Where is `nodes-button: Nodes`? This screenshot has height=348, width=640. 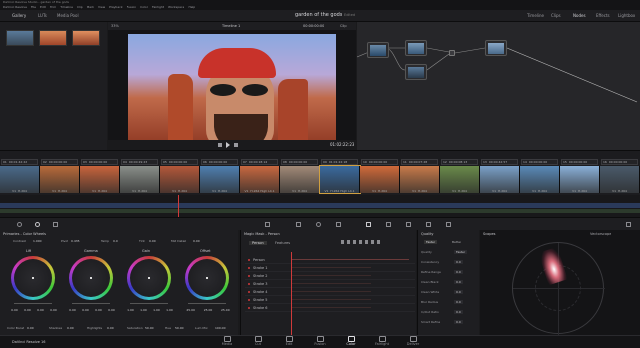
nodes-button: Nodes is located at coordinates (579, 15).